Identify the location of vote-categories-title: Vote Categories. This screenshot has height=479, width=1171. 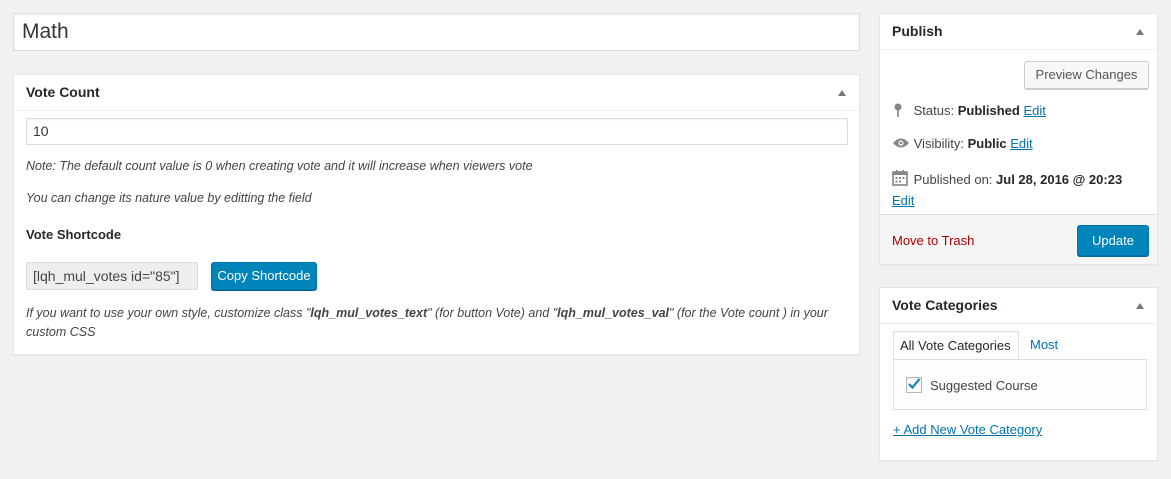
(945, 305).